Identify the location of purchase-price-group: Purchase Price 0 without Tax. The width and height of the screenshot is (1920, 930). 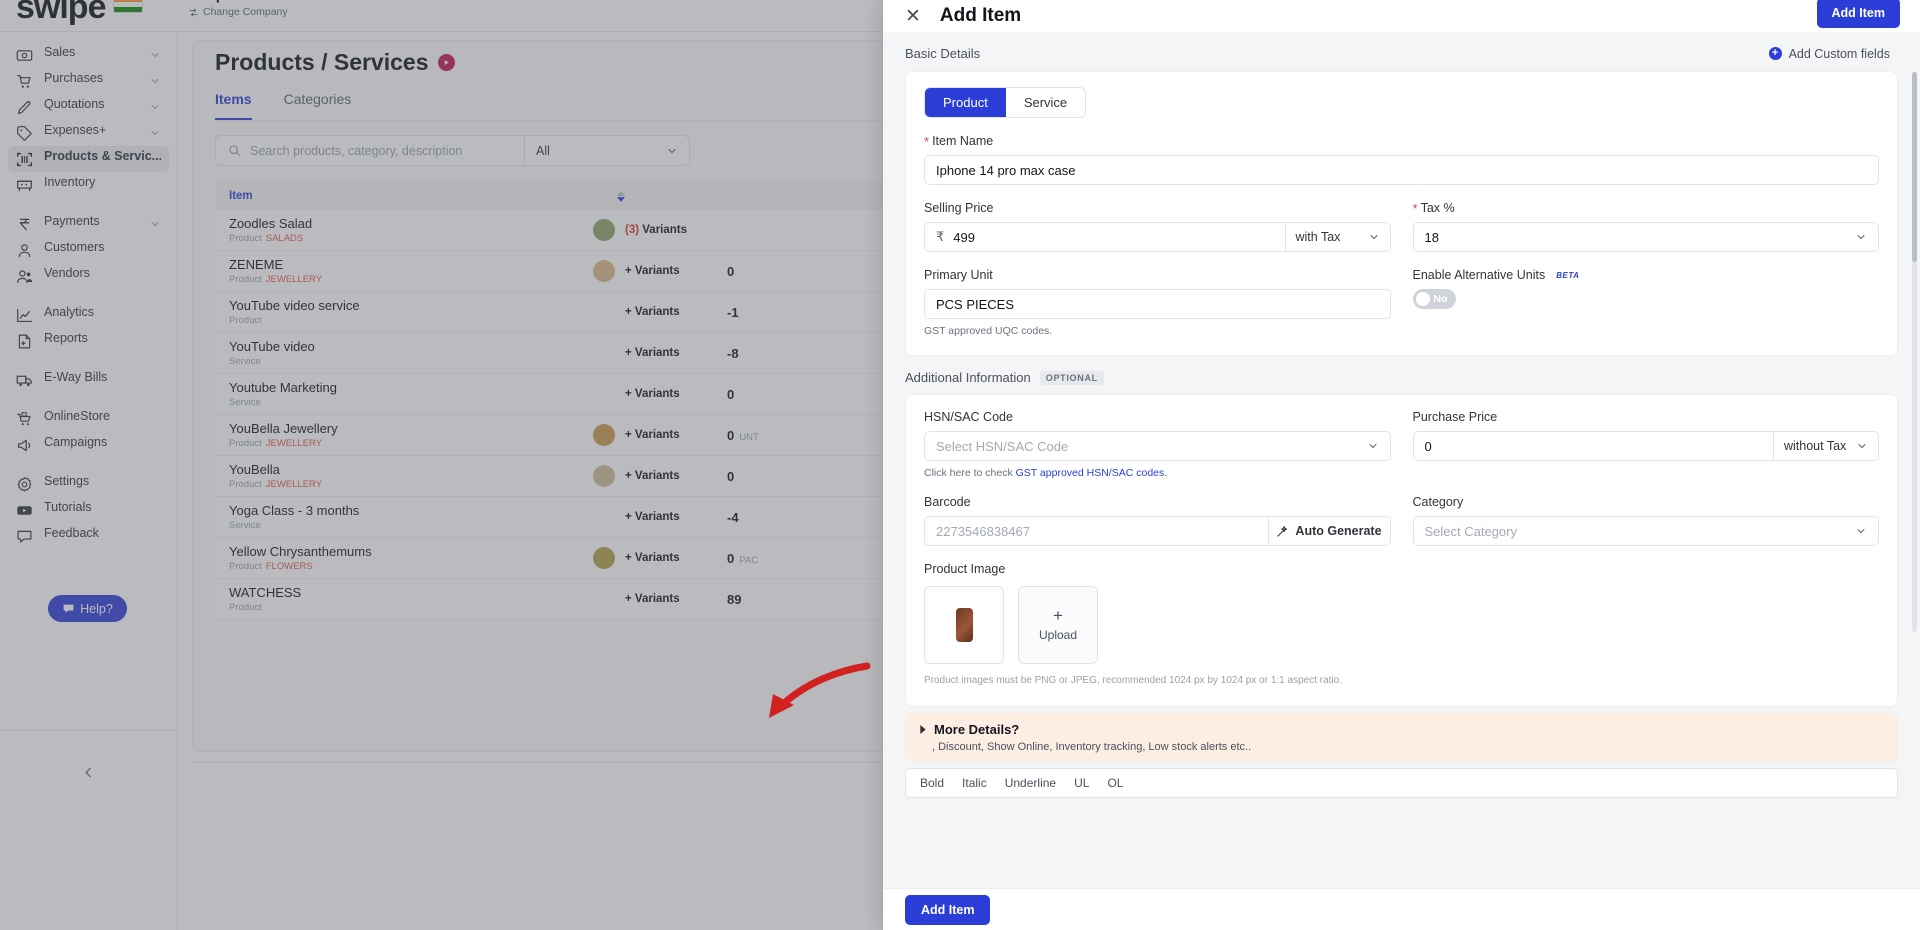
(1645, 444).